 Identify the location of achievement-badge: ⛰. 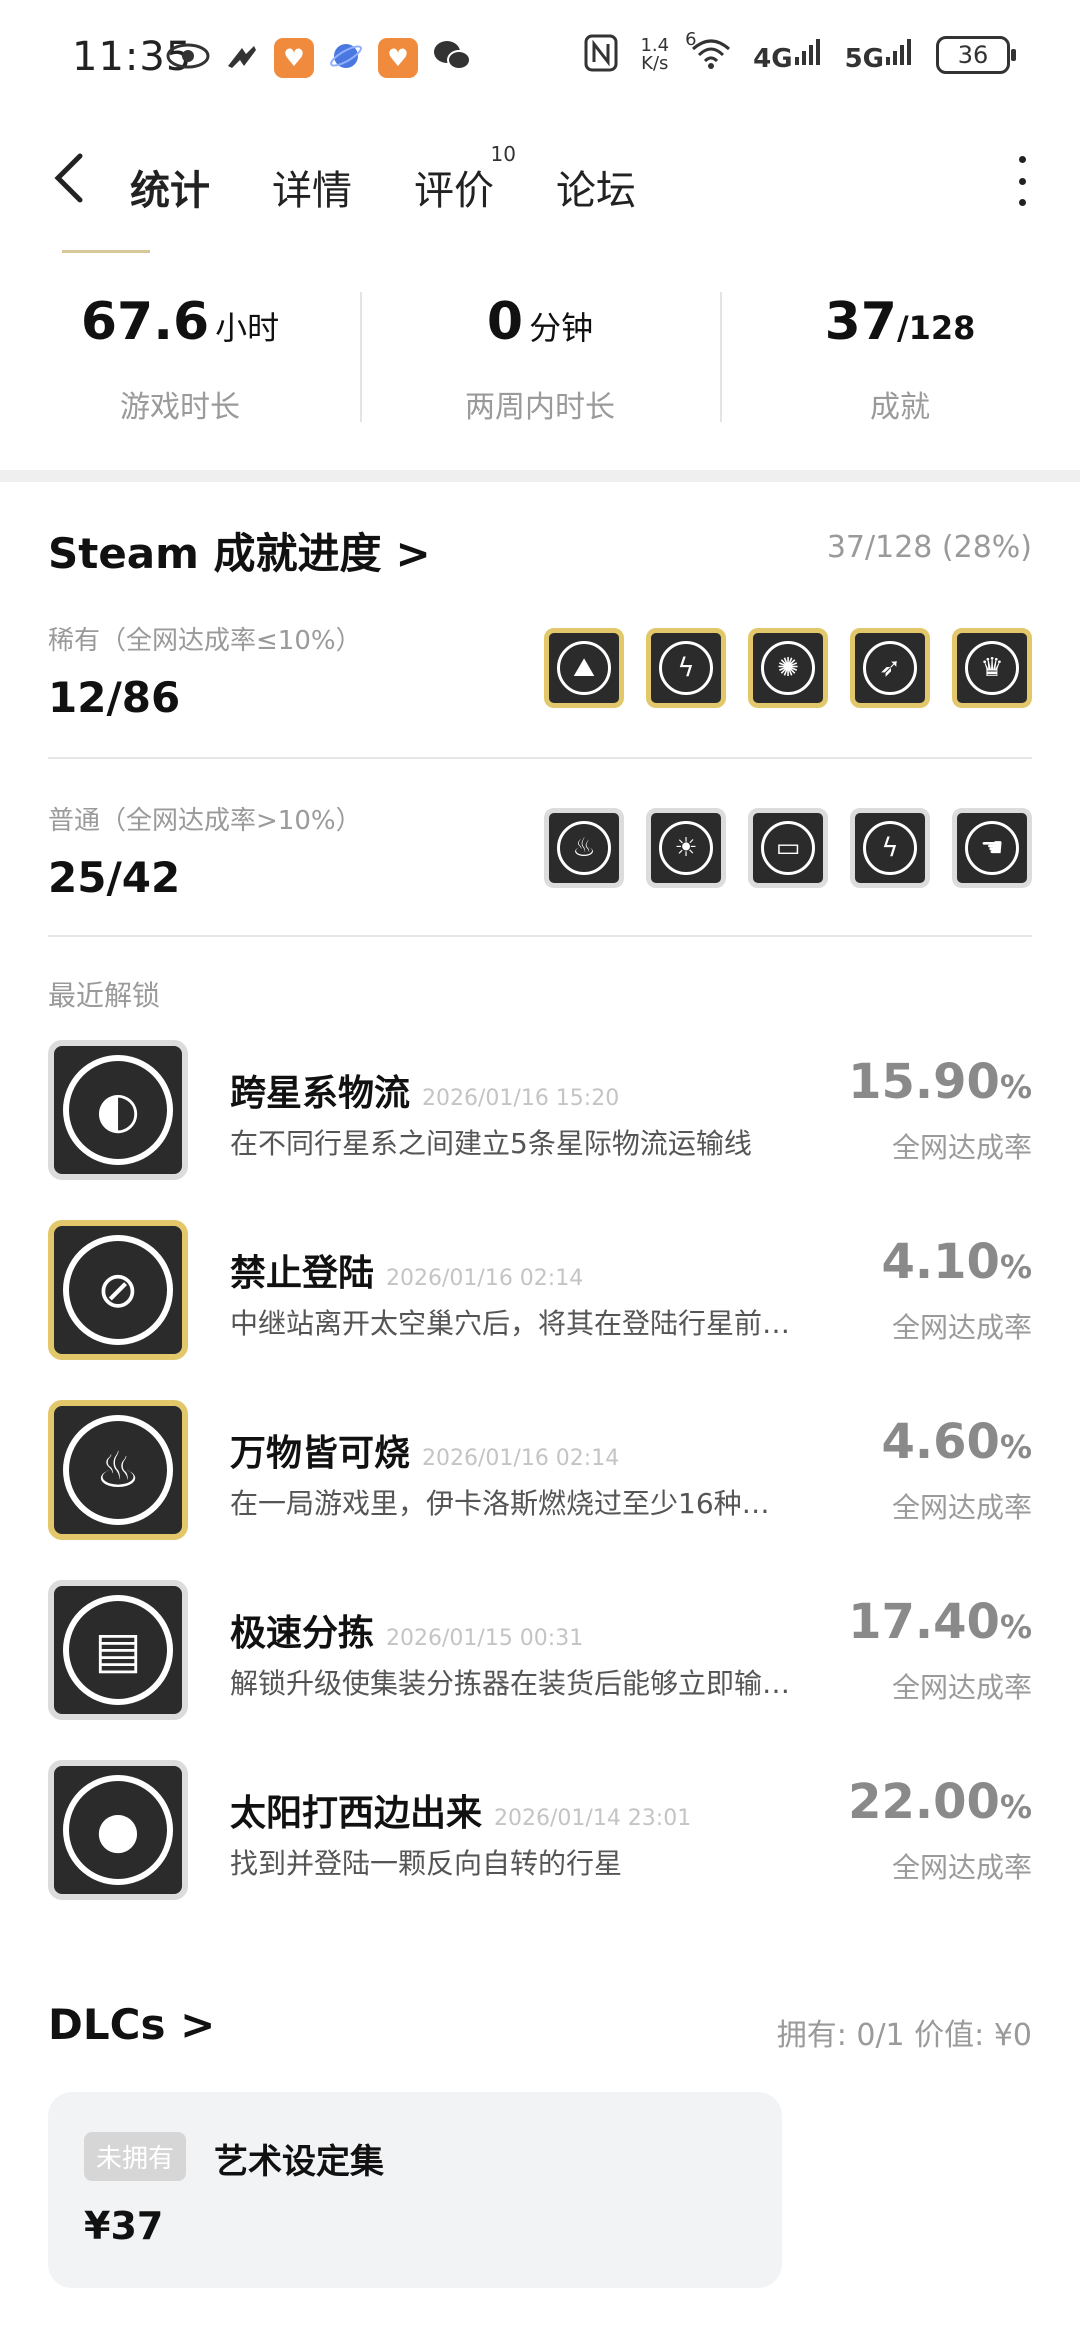
(584, 668).